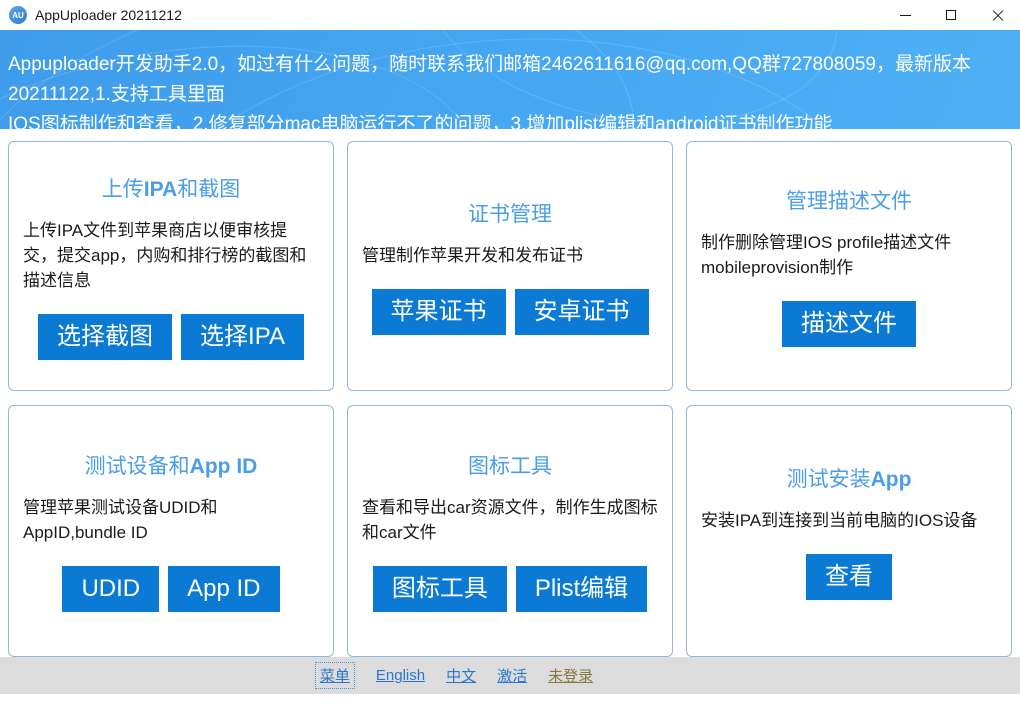 This screenshot has height=709, width=1020. I want to click on window-controls, so click(951, 15).